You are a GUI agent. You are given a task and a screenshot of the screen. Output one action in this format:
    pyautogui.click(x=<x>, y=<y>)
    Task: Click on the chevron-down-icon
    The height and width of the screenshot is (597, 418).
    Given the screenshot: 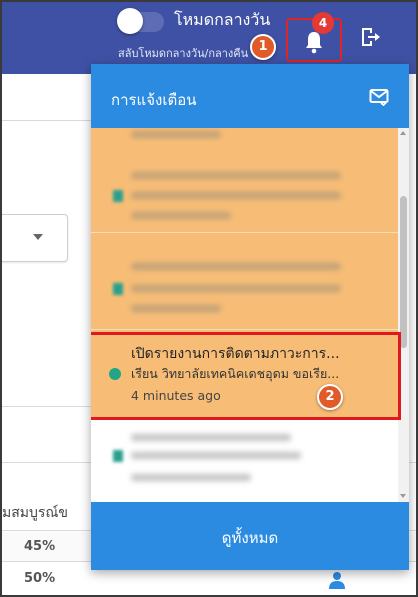 What is the action you would take?
    pyautogui.click(x=38, y=237)
    